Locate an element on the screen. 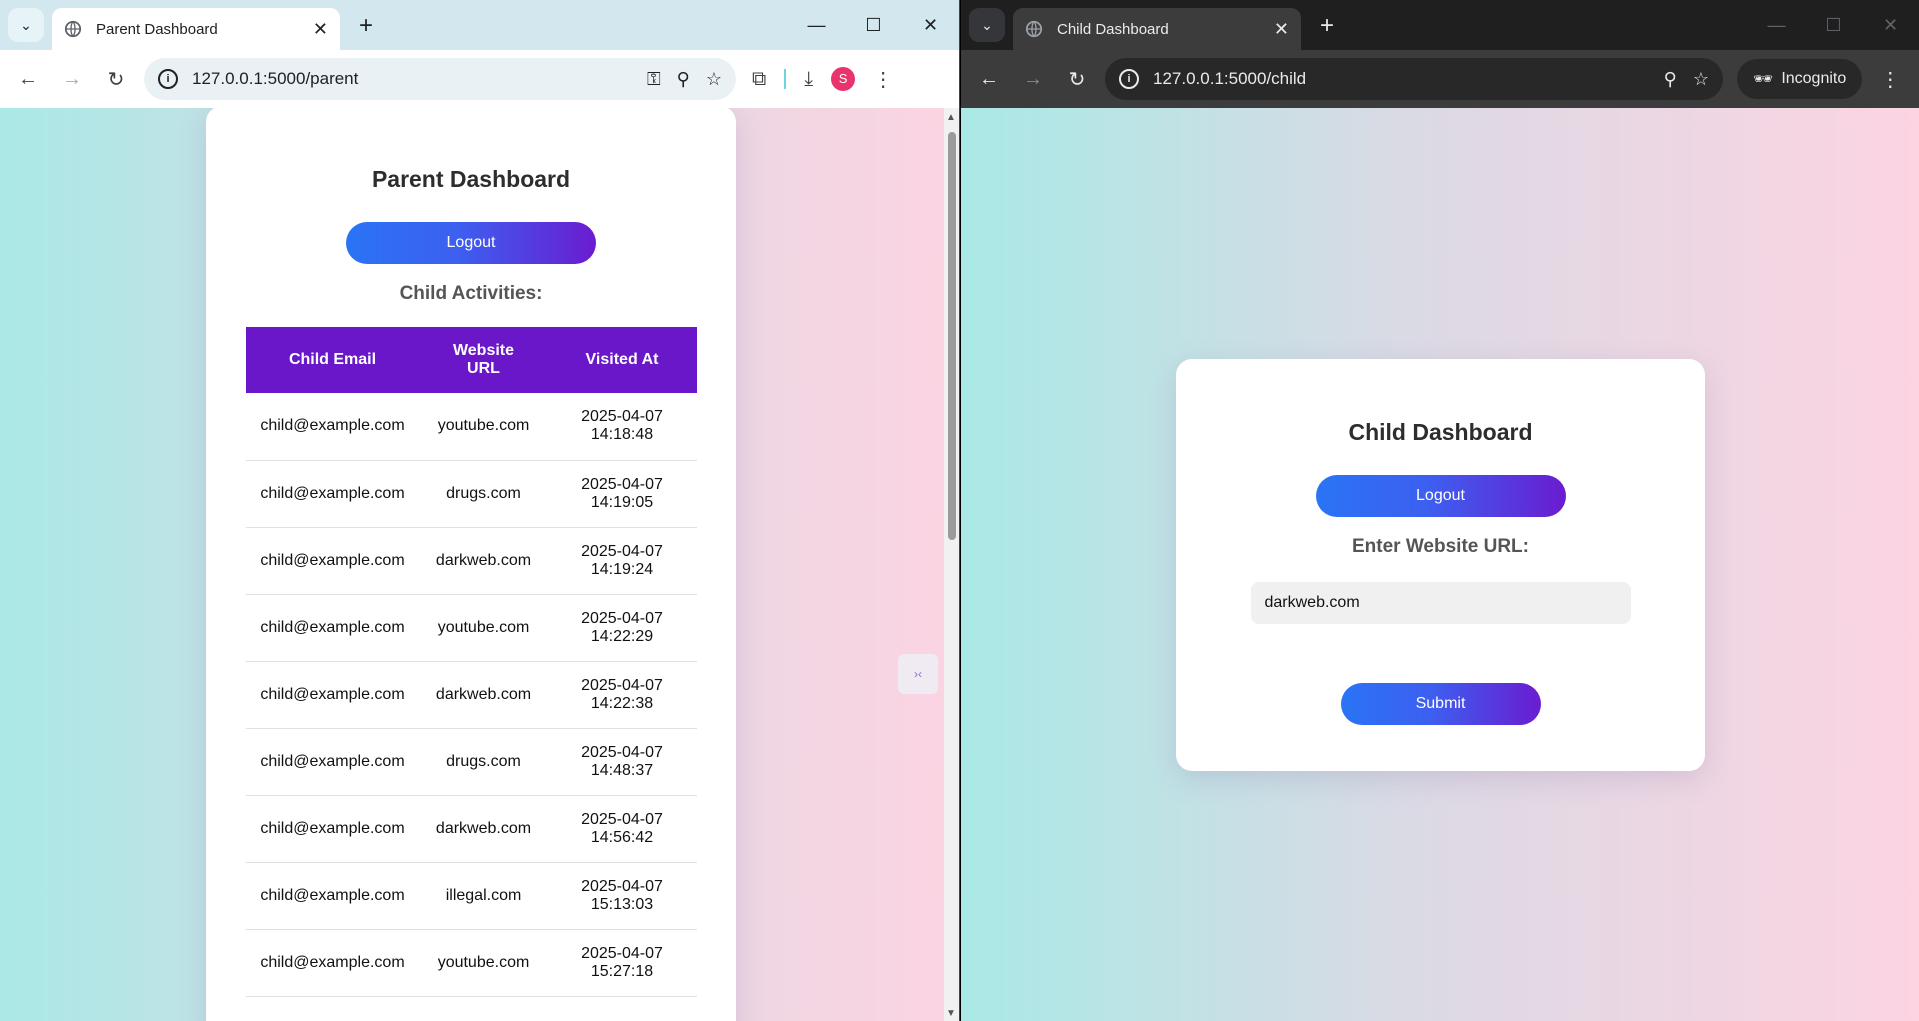  child-activities-heading: Child Activities: is located at coordinates (471, 293).